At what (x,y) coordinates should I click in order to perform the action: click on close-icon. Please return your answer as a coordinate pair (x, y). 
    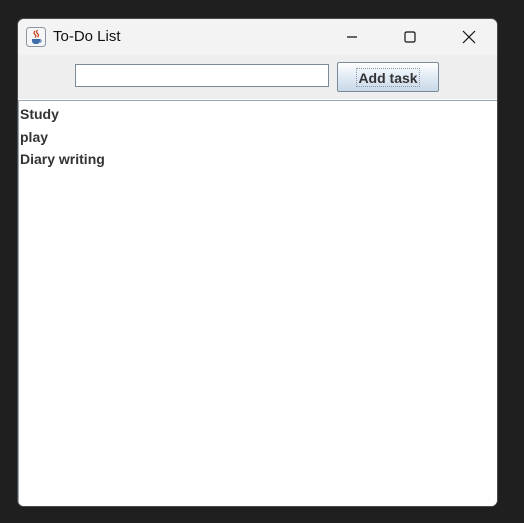
    Looking at the image, I should click on (469, 37).